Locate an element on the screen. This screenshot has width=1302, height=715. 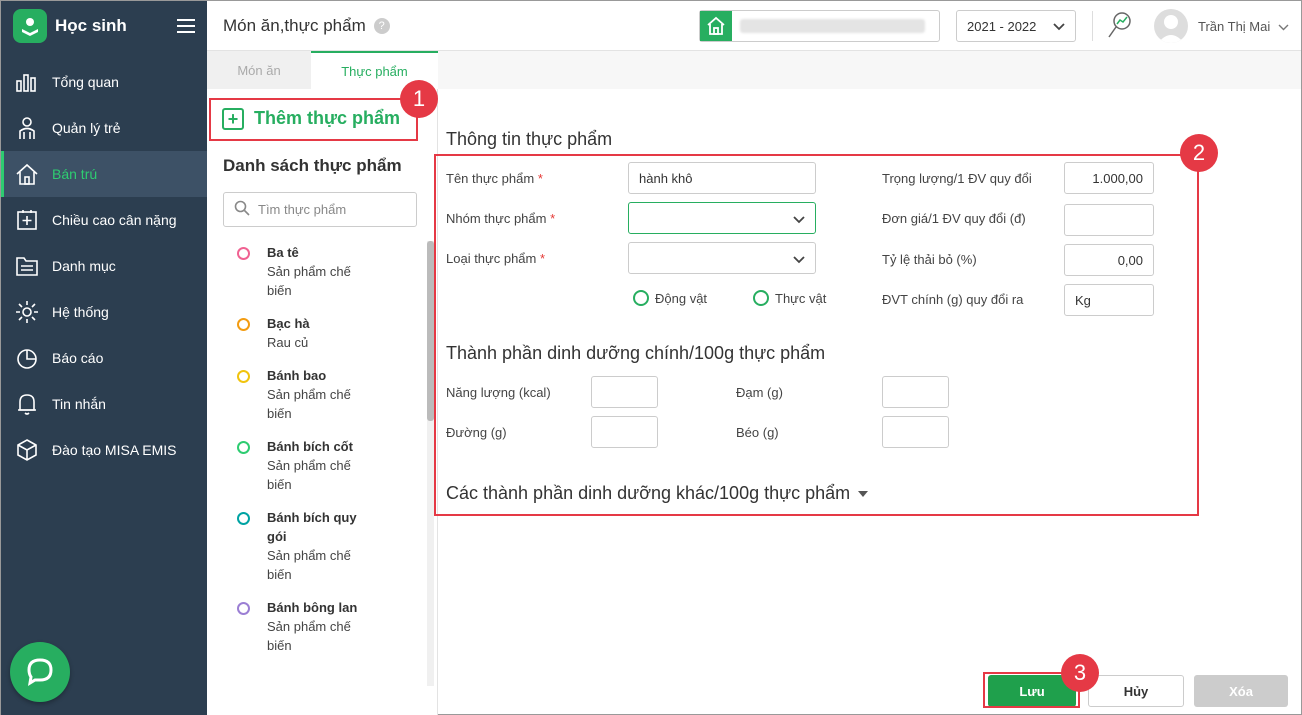
menu-toggle-icon is located at coordinates (186, 26).